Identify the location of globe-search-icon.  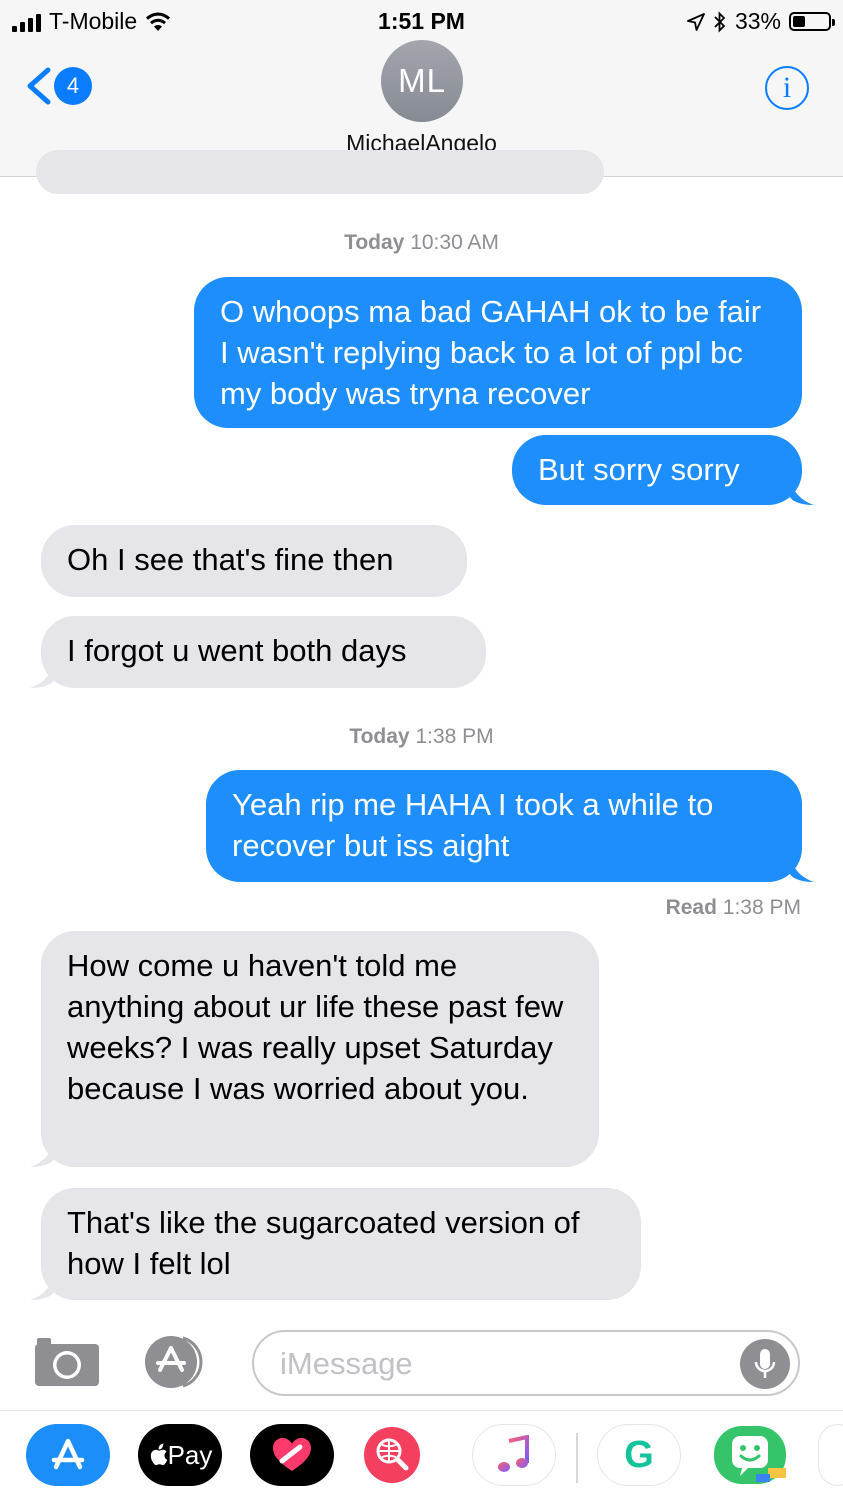
(392, 1455).